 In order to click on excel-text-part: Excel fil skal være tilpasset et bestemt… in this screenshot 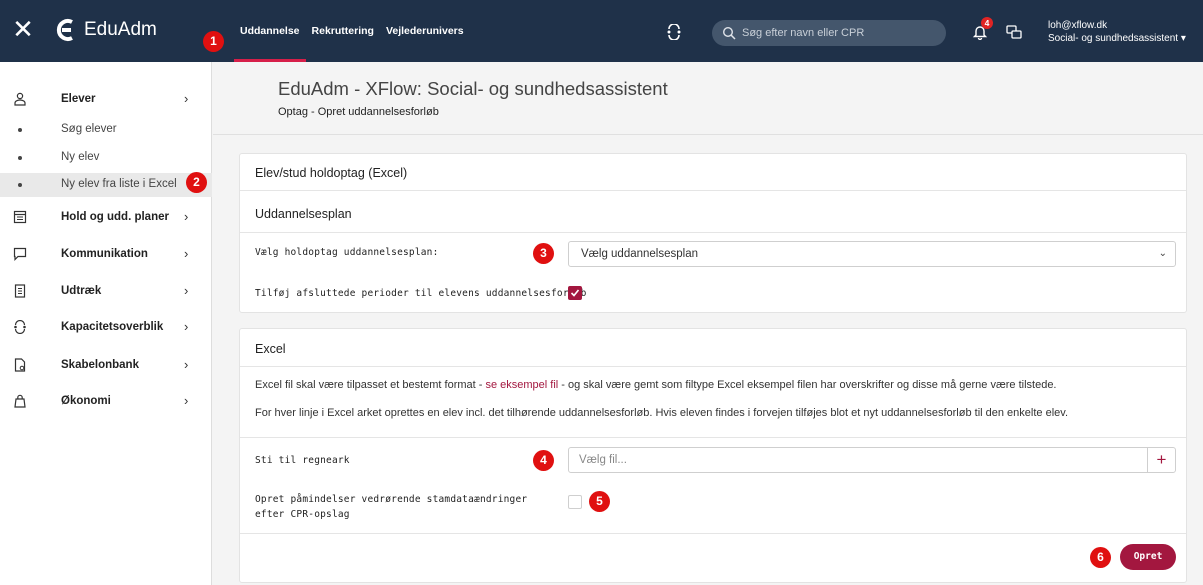, I will do `click(370, 385)`.